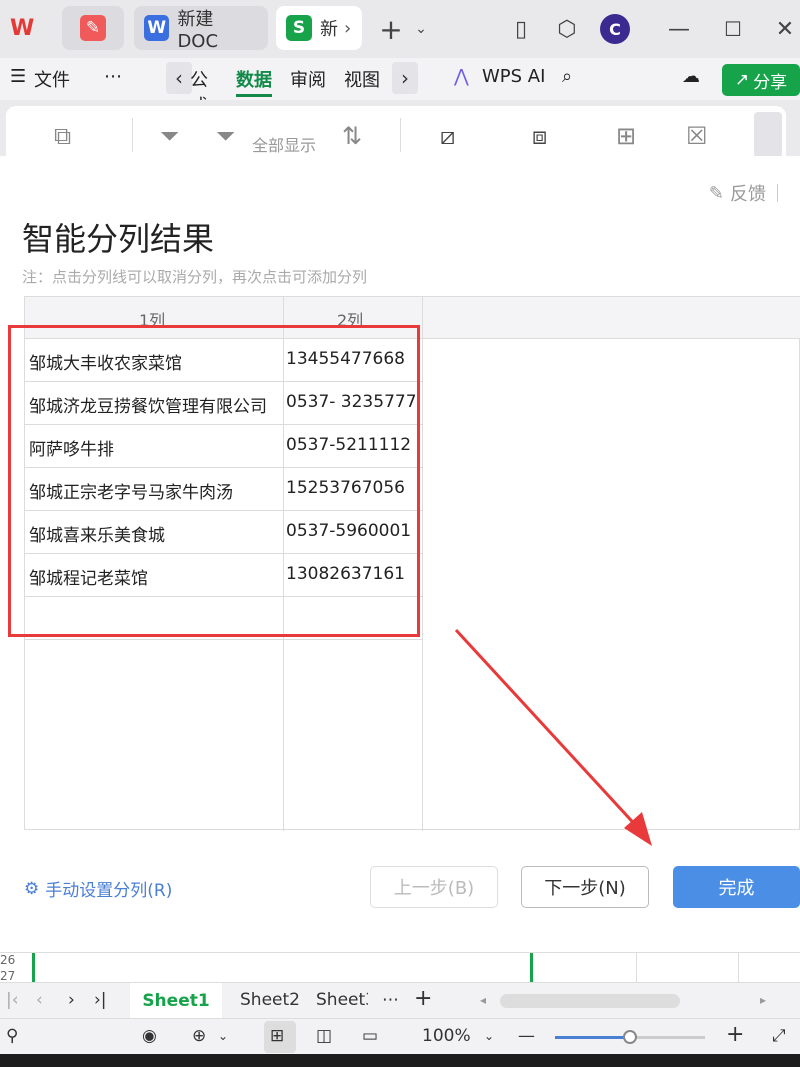  Describe the element at coordinates (679, 29) in the screenshot. I see `minimize-icon: —` at that location.